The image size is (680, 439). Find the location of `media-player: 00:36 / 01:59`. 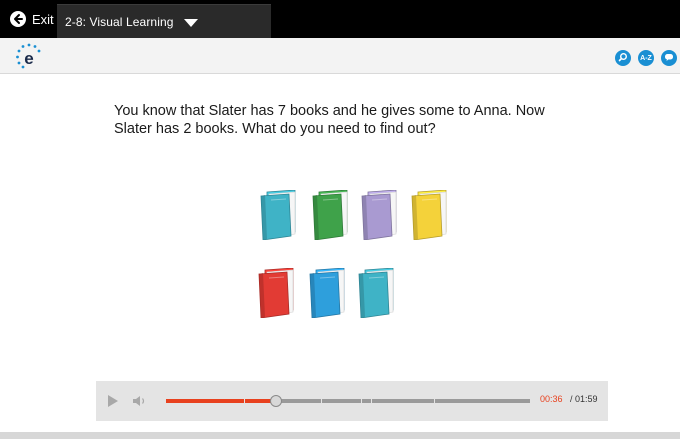

media-player: 00:36 / 01:59 is located at coordinates (352, 401).